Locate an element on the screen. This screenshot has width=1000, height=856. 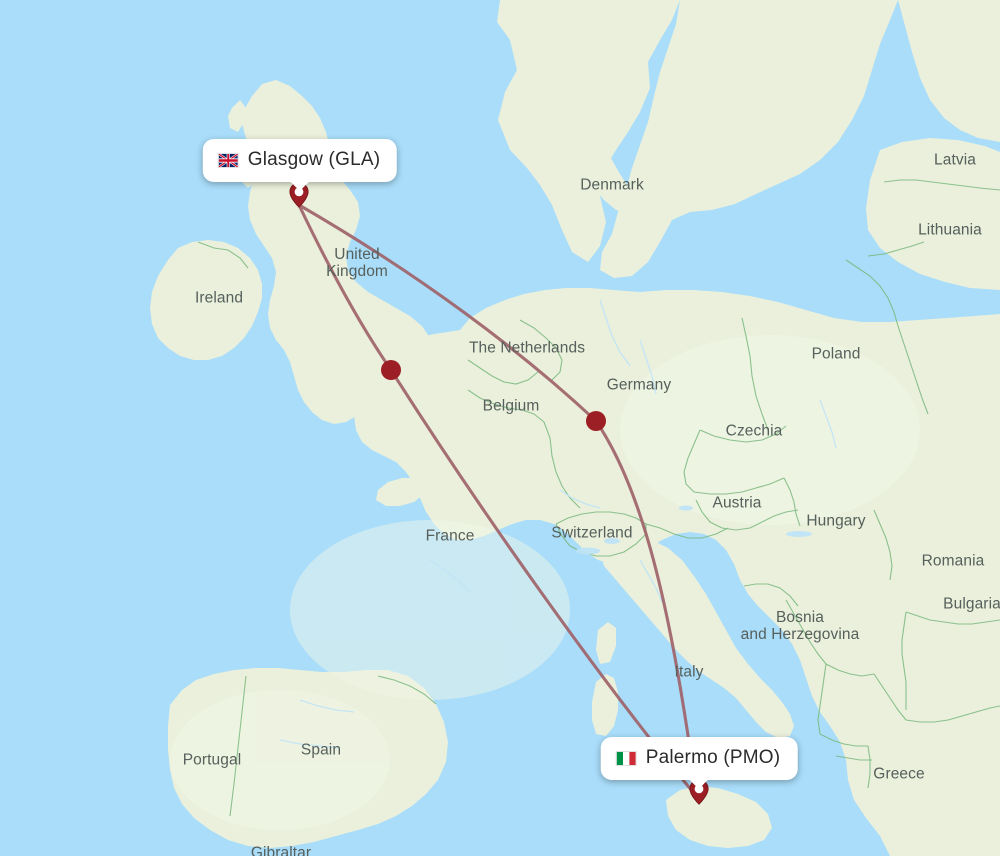
airport-tooltip-glasgow: Glasgow (GLA) is located at coordinates (300, 165).